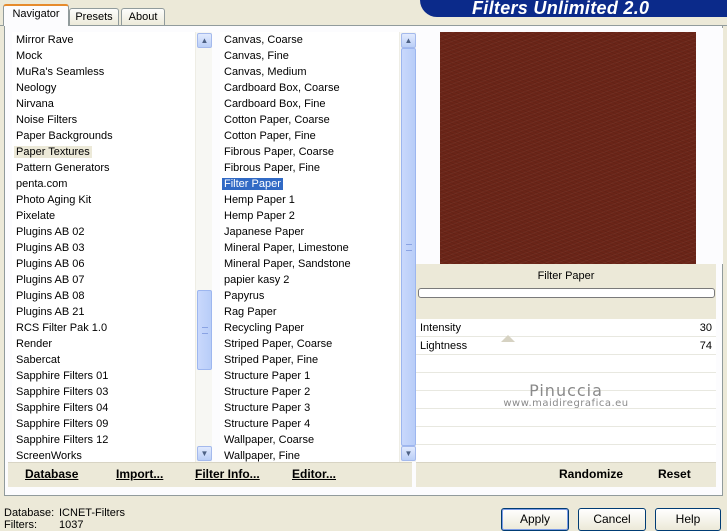  What do you see at coordinates (112, 408) in the screenshot?
I see `category-item: Sapphire Filters 04` at bounding box center [112, 408].